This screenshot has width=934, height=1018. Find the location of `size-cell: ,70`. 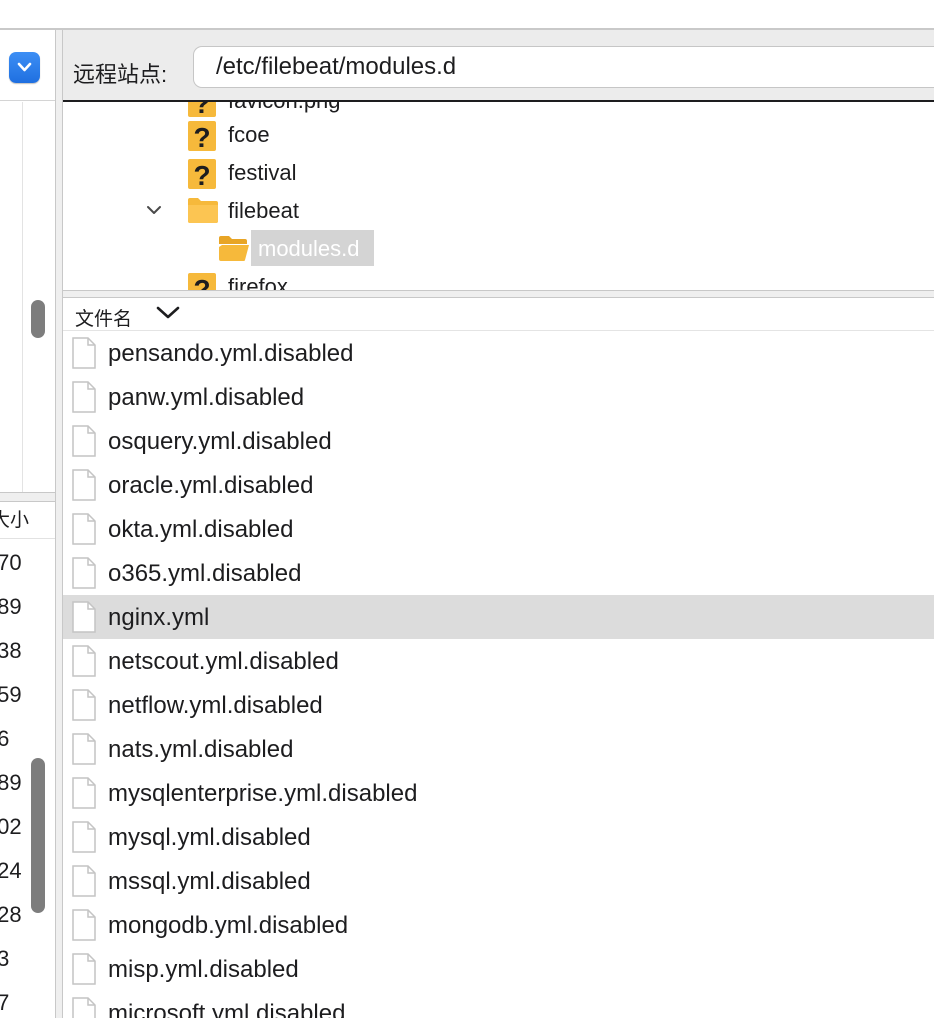

size-cell: ,70 is located at coordinates (11, 562).